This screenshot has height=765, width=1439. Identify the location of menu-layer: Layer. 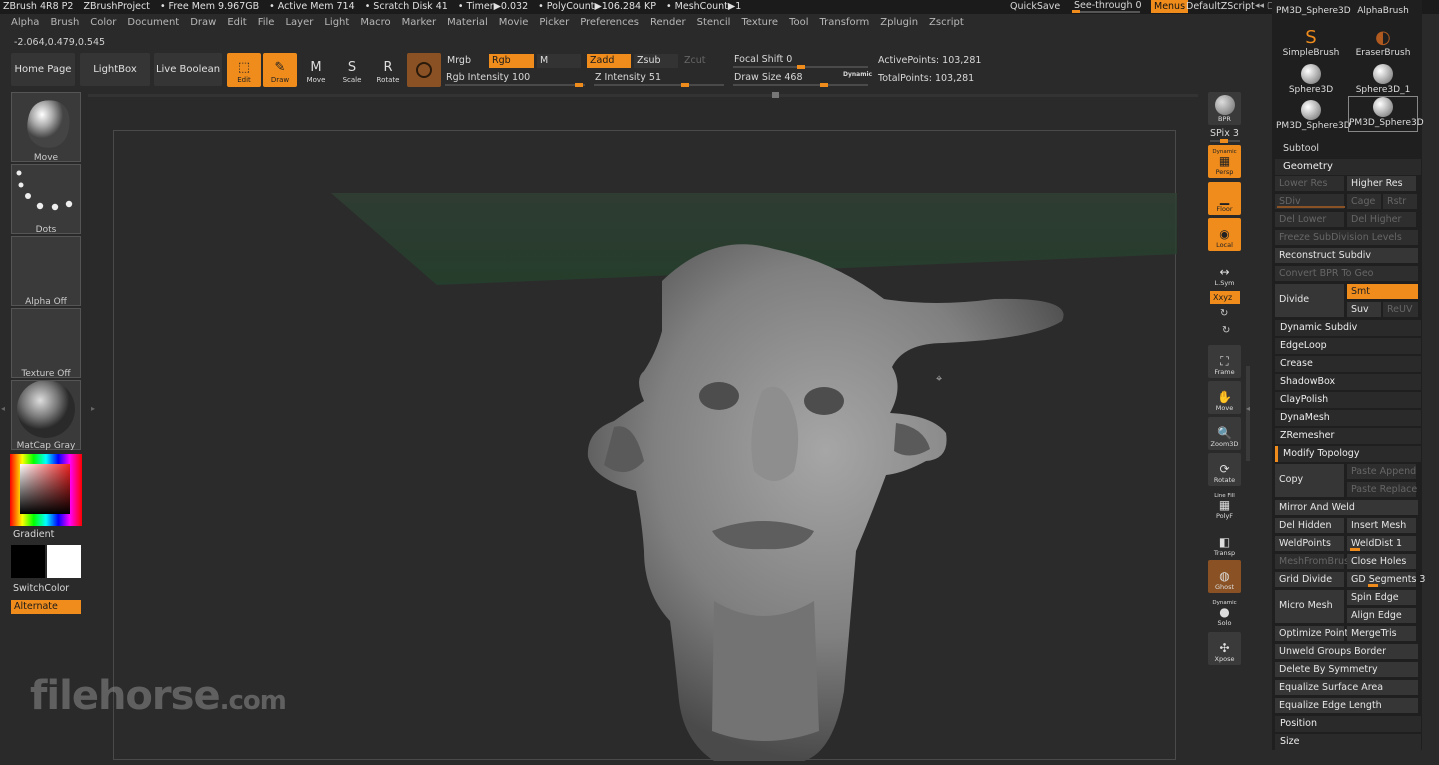
(299, 22).